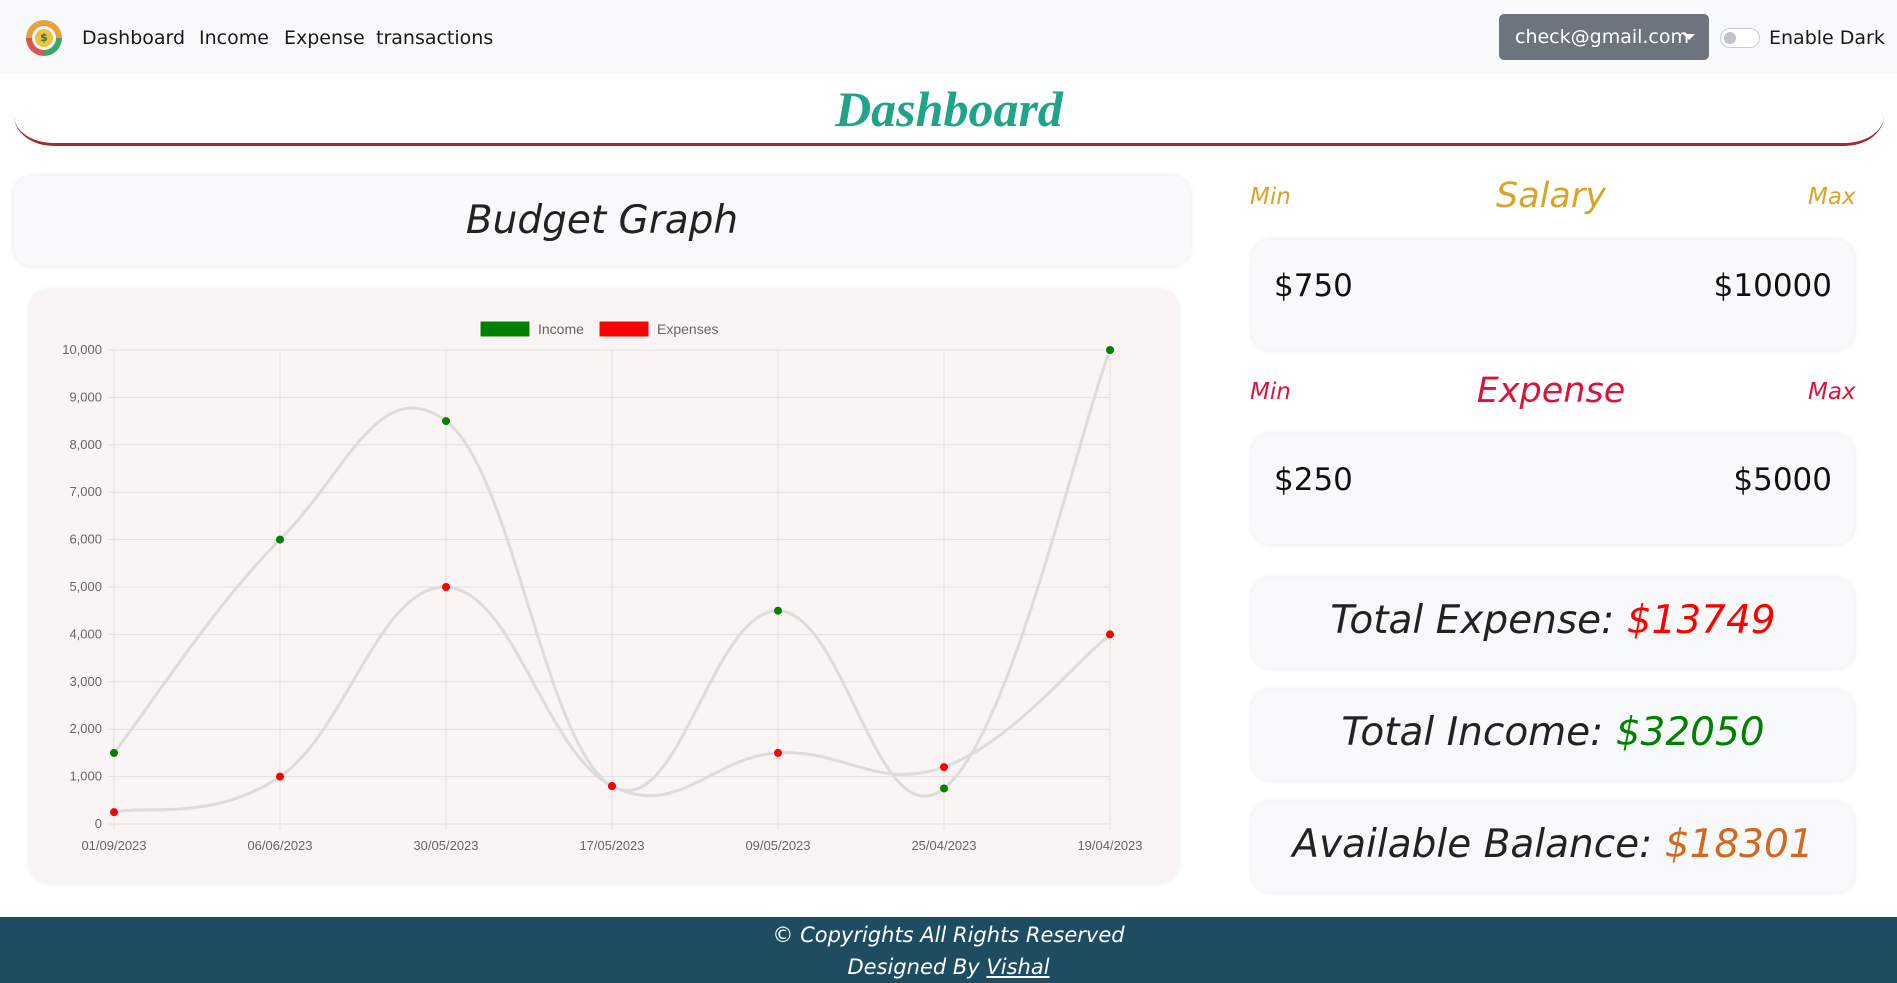 This screenshot has height=983, width=1897. I want to click on available-balance-card: Available Balance: $18301, so click(1553, 847).